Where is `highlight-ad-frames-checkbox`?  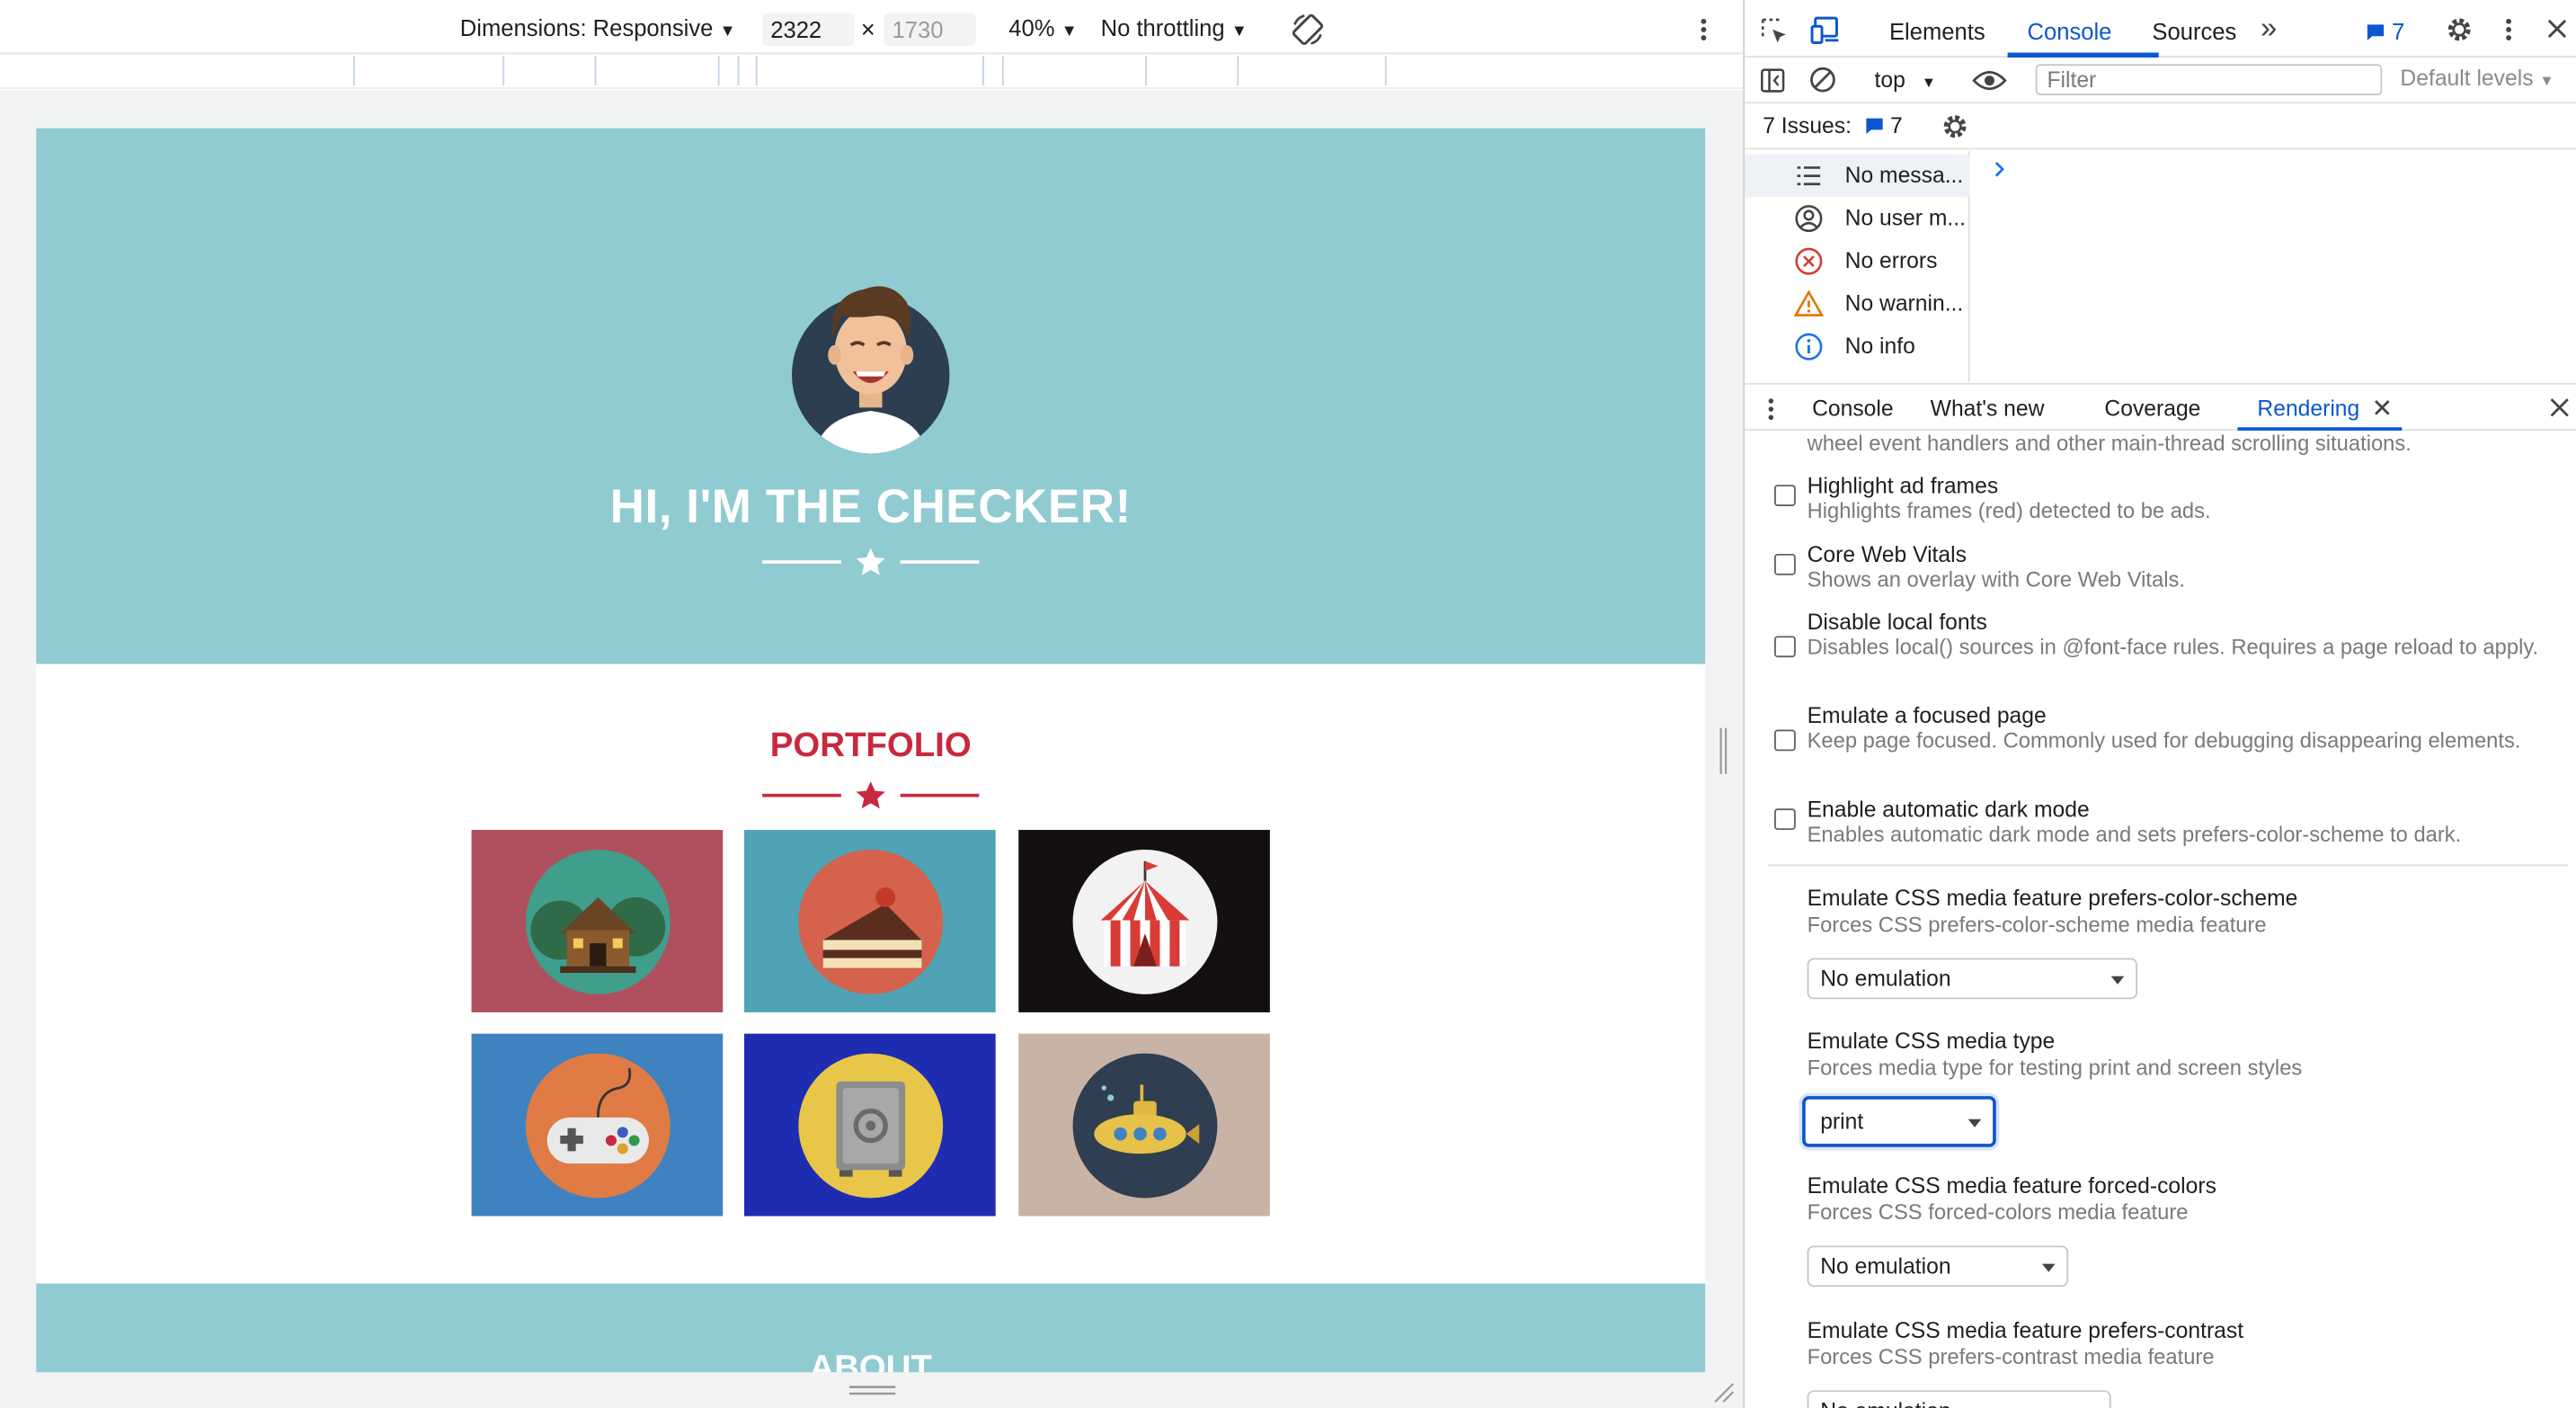
highlight-ad-frames-checkbox is located at coordinates (1785, 496).